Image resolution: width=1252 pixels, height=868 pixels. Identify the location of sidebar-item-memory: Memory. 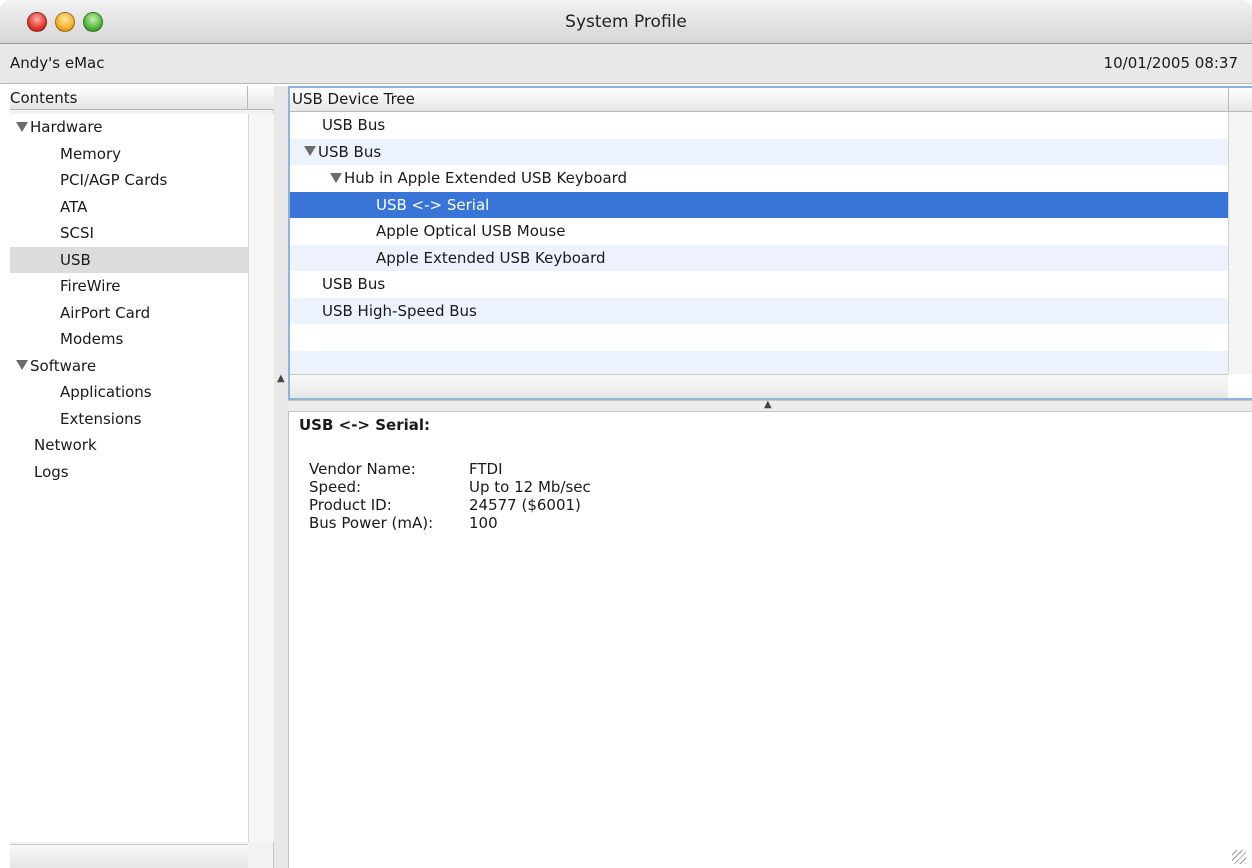
(129, 154).